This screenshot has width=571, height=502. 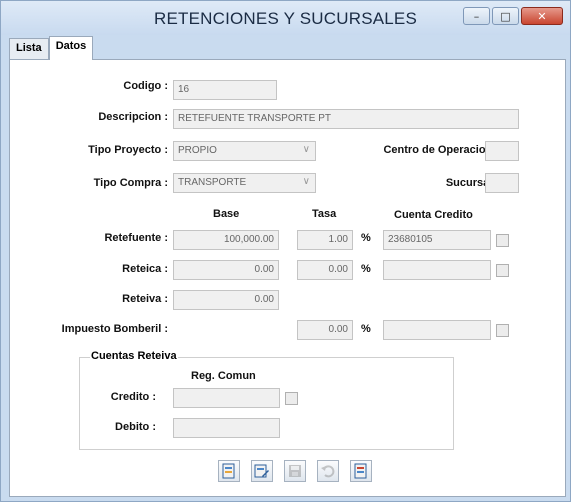 I want to click on reteica-checkbox, so click(x=502, y=270).